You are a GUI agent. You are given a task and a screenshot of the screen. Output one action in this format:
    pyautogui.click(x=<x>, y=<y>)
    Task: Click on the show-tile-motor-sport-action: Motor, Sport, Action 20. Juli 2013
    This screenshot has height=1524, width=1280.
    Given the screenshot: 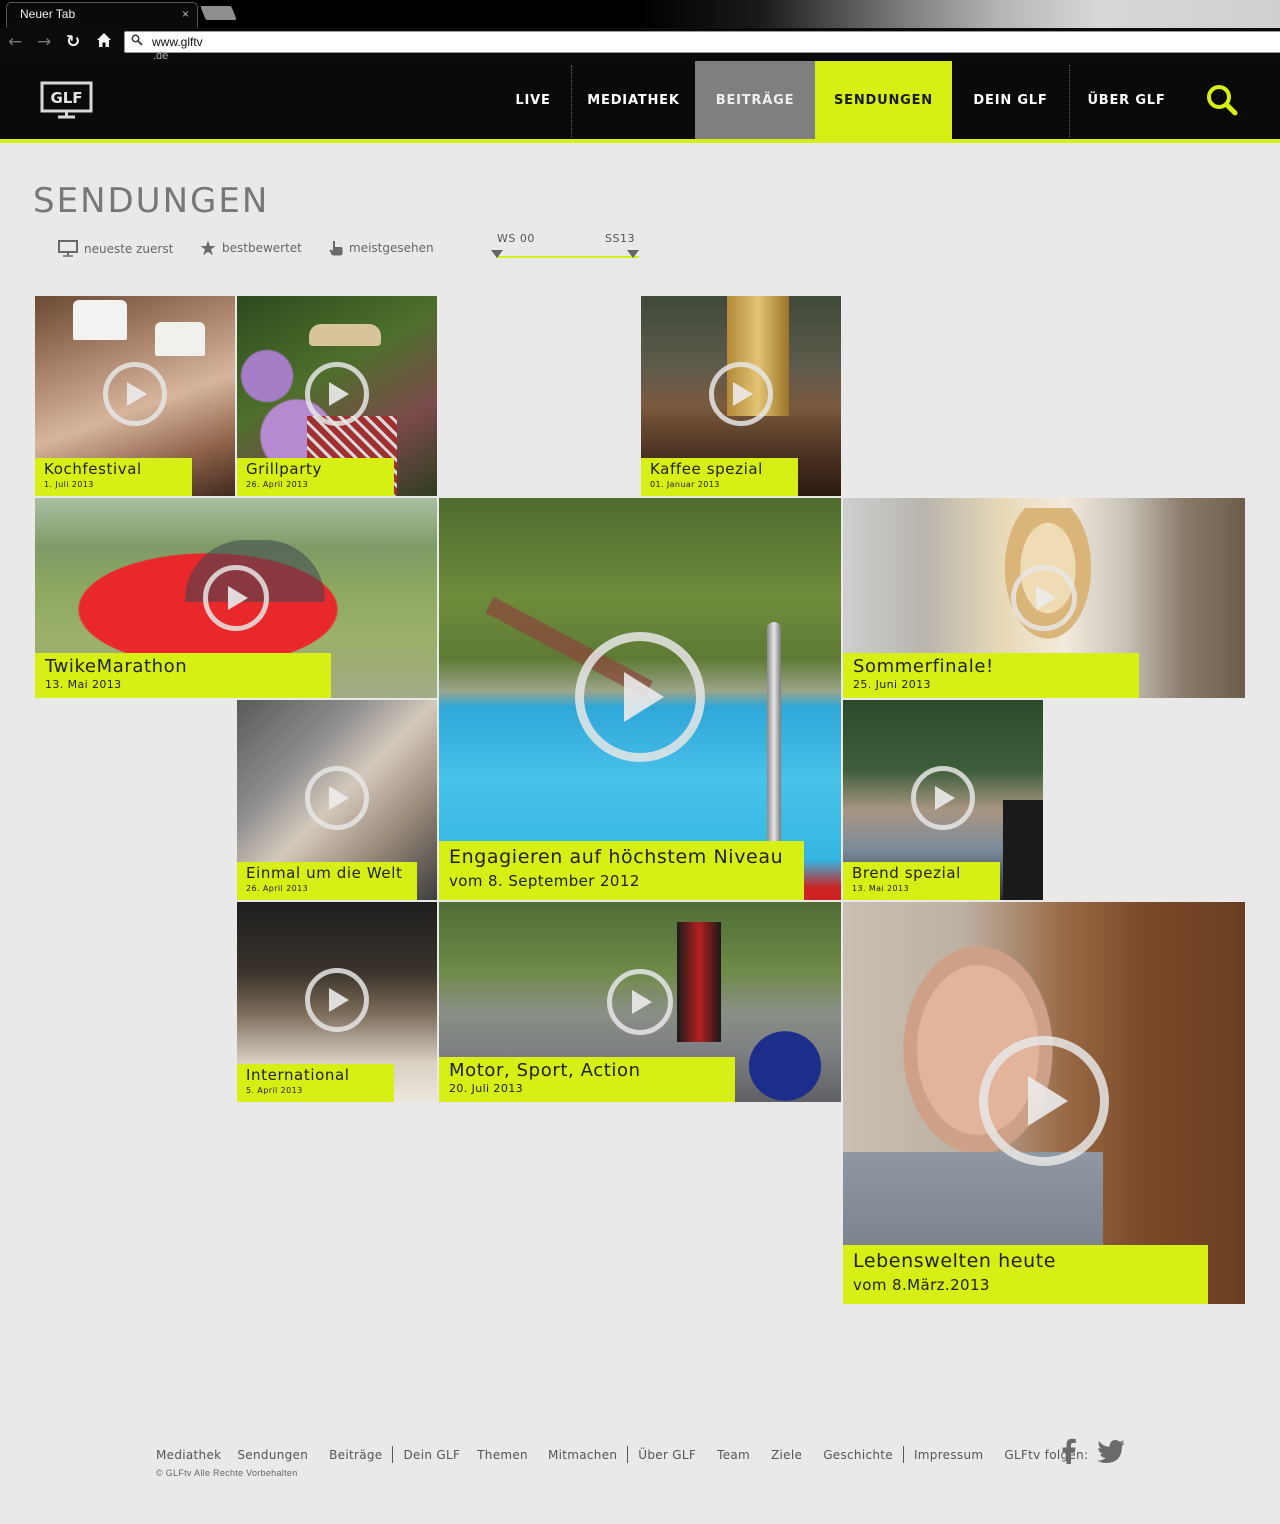 What is the action you would take?
    pyautogui.click(x=640, y=1002)
    